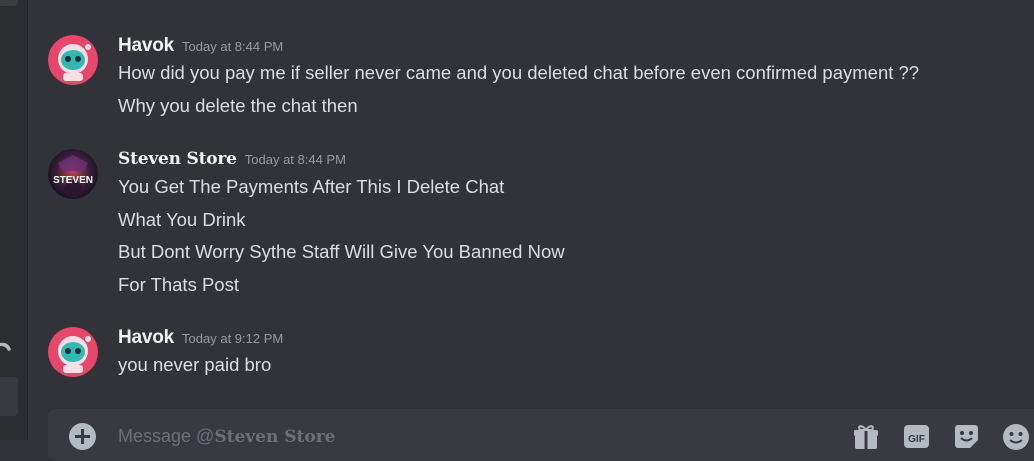 The image size is (1034, 461). What do you see at coordinates (73, 180) in the screenshot?
I see `avatar-label: STEVEN` at bounding box center [73, 180].